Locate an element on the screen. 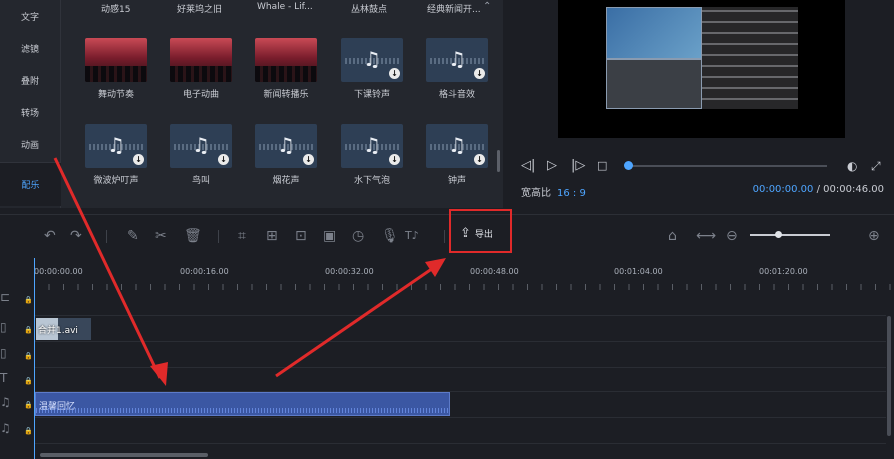  music-tile: ↓ 新闻转播乐 is located at coordinates (286, 69).